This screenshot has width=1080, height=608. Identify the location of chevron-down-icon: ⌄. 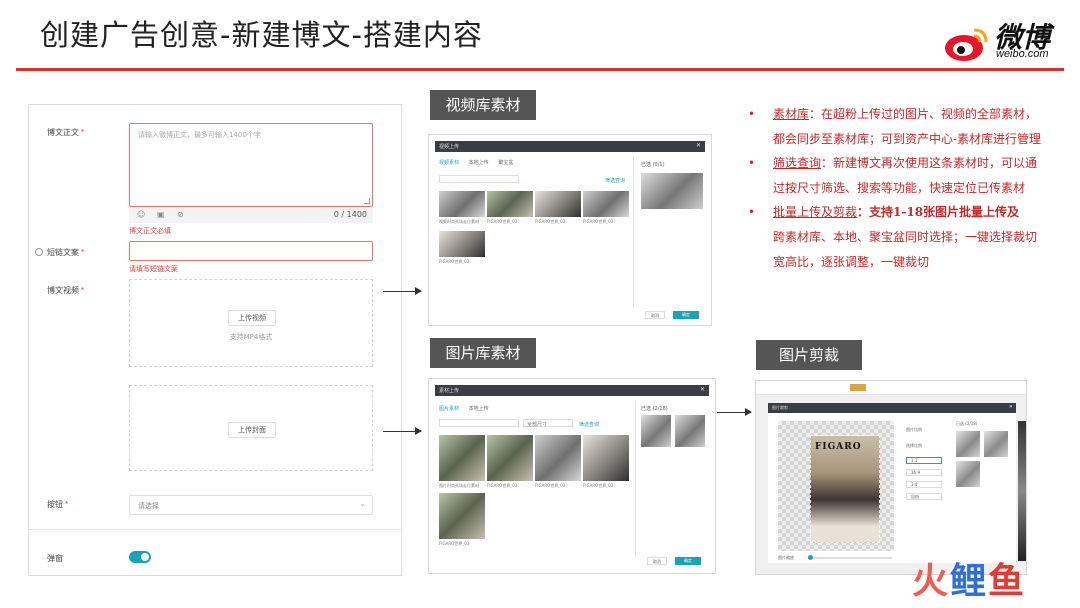
(362, 503).